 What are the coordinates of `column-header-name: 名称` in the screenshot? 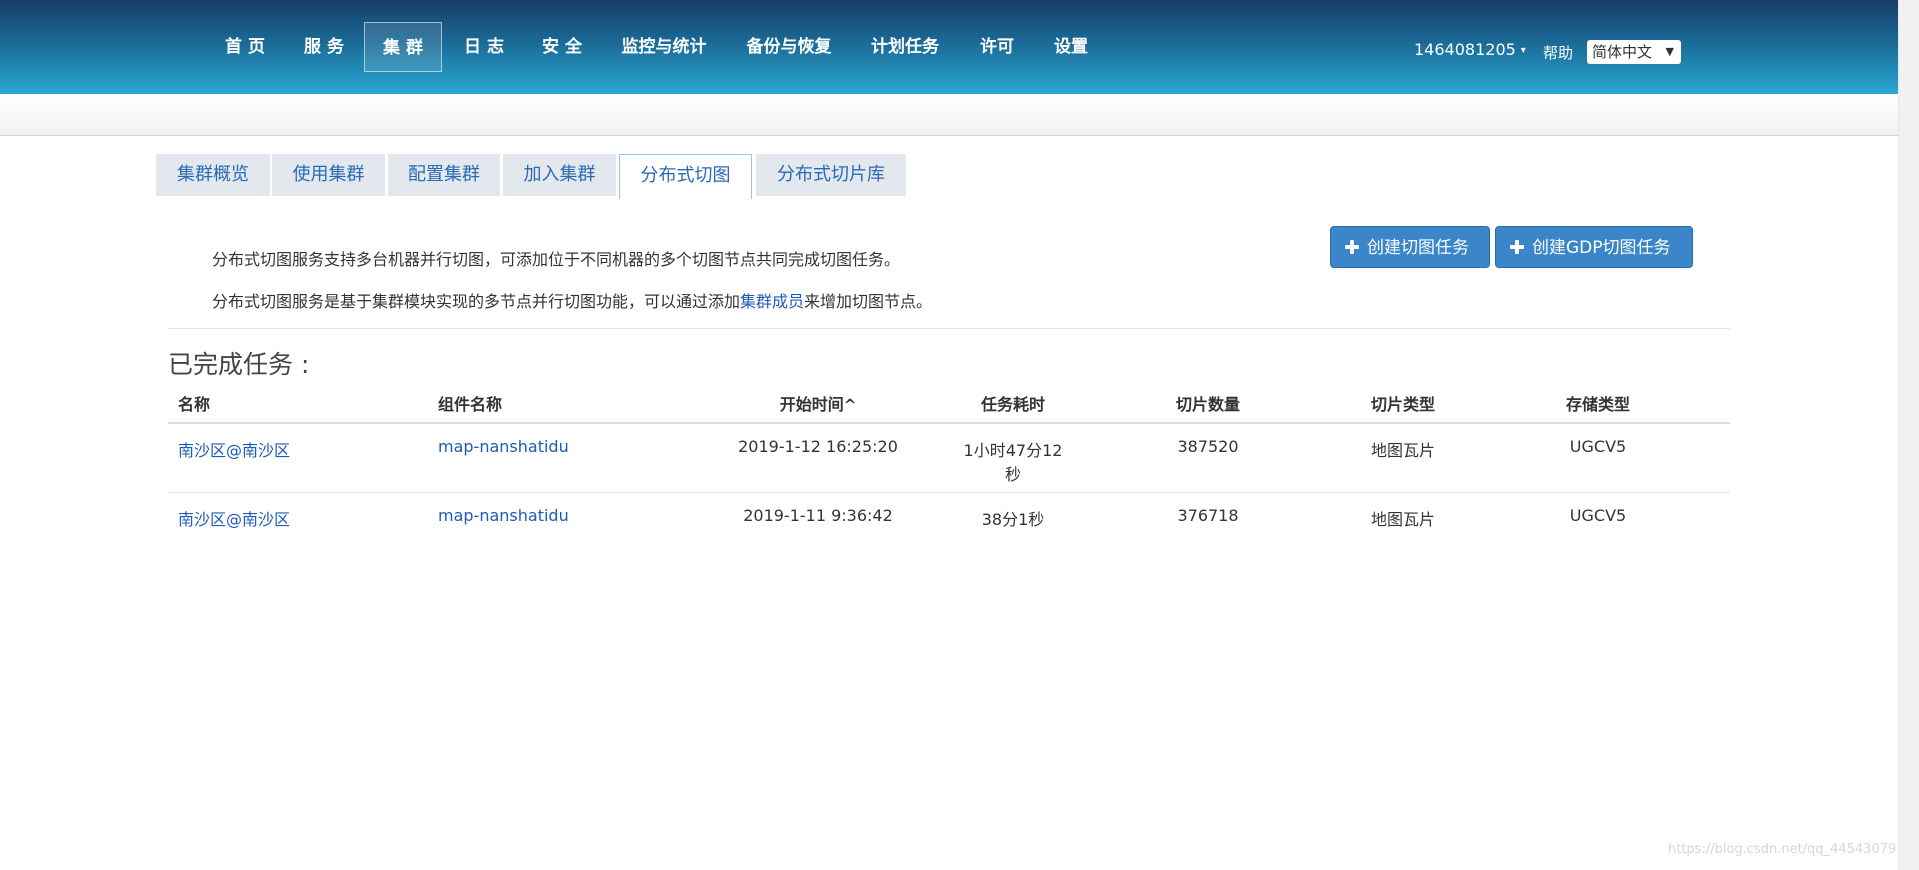 It's located at (194, 404).